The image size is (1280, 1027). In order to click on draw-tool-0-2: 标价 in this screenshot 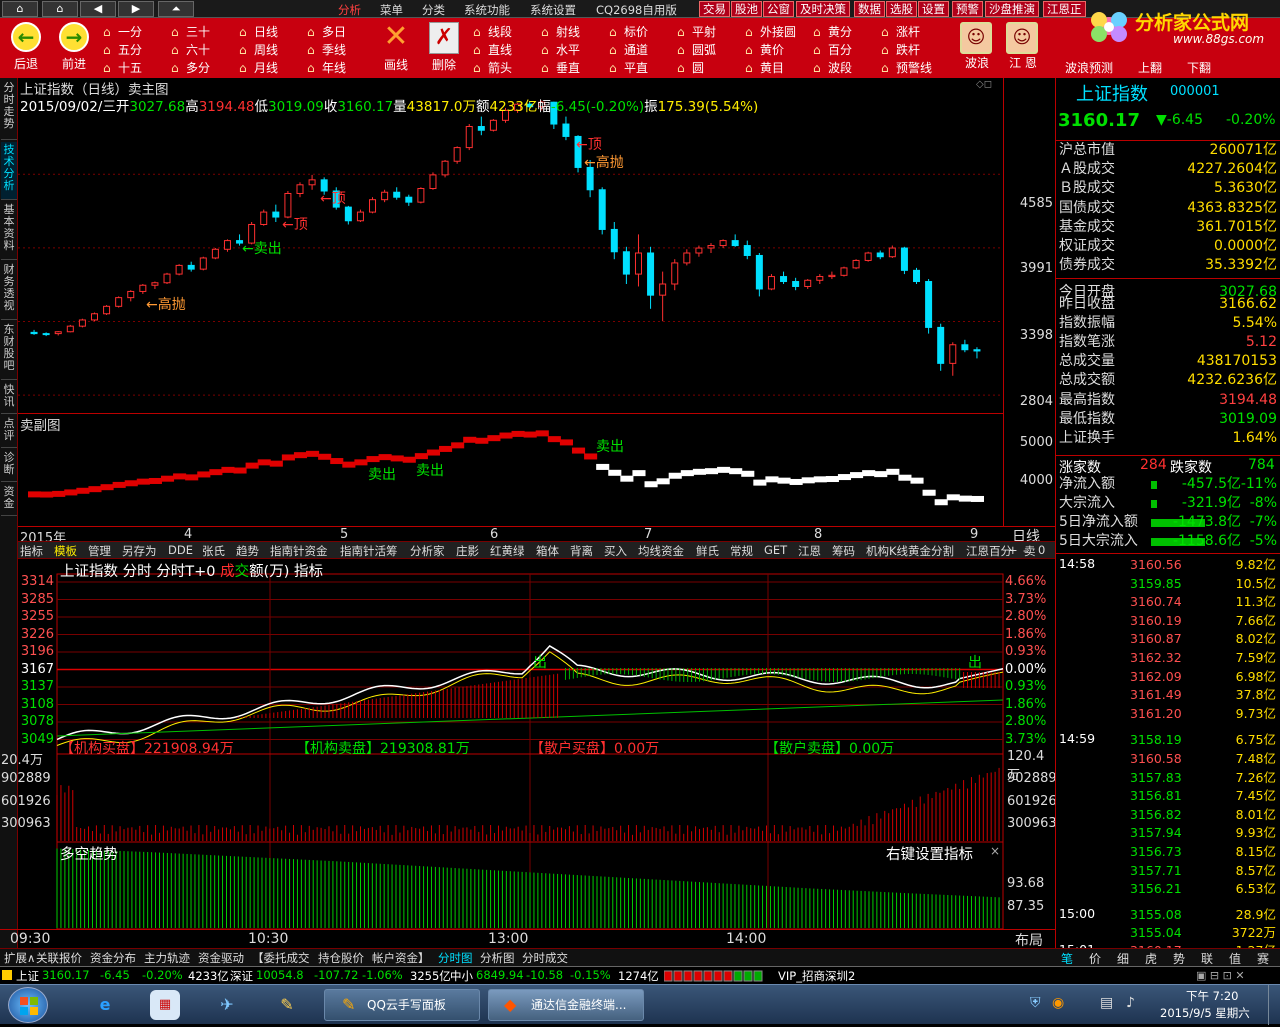, I will do `click(636, 31)`.